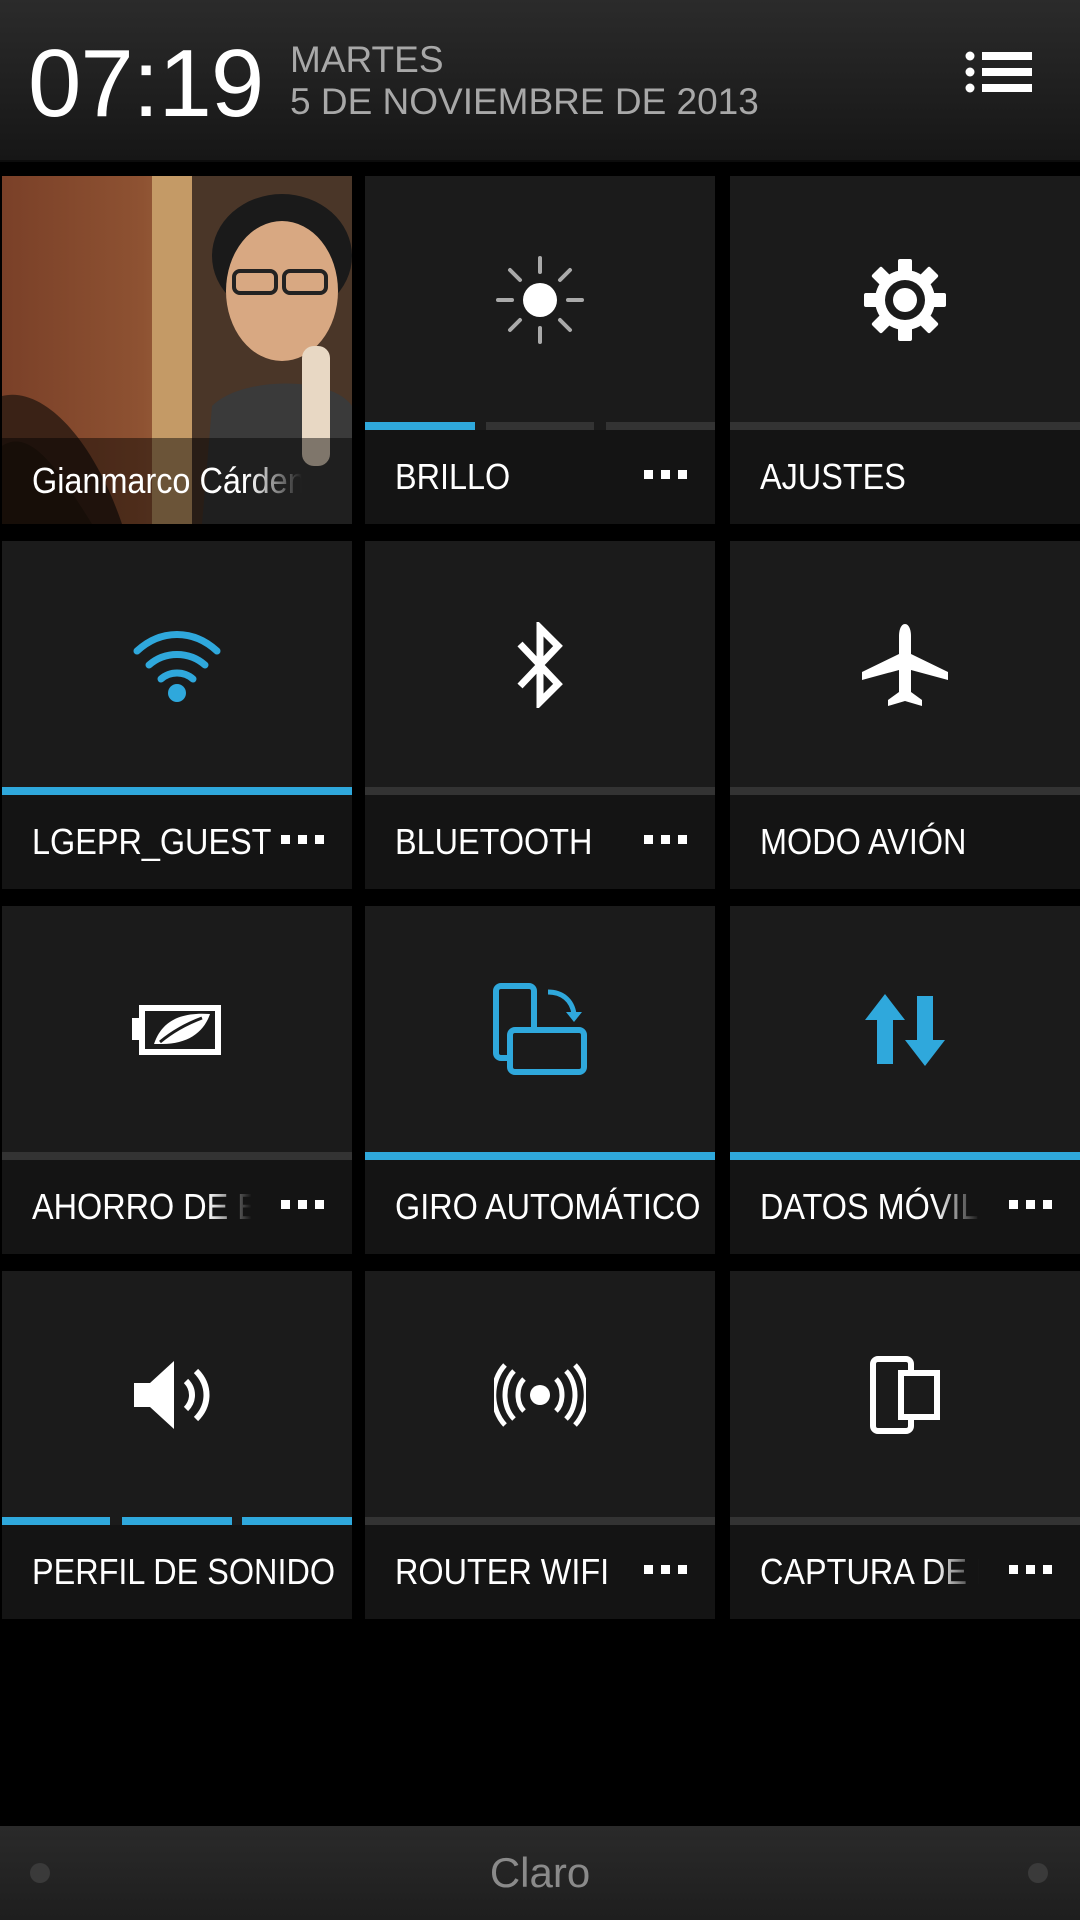 This screenshot has height=1920, width=1080. What do you see at coordinates (177, 666) in the screenshot?
I see `wifi-icon` at bounding box center [177, 666].